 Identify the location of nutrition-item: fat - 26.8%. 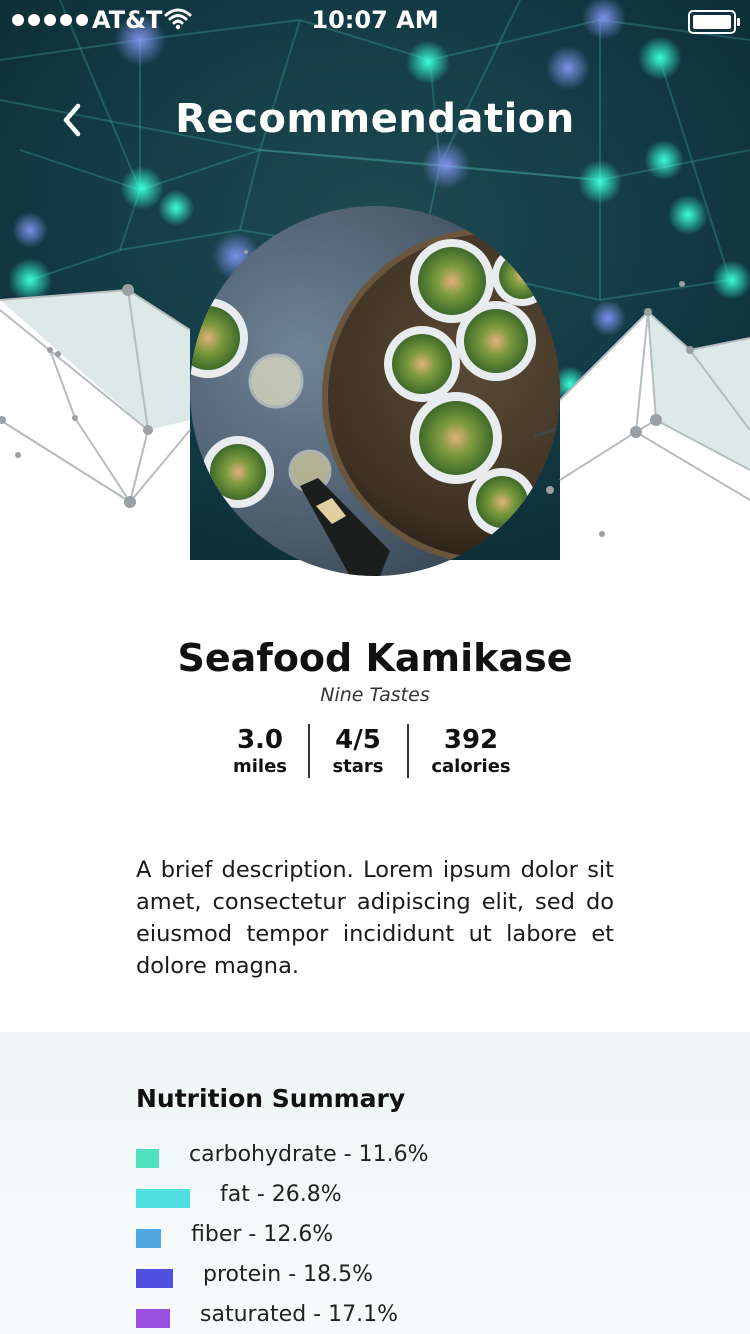
(396, 1196).